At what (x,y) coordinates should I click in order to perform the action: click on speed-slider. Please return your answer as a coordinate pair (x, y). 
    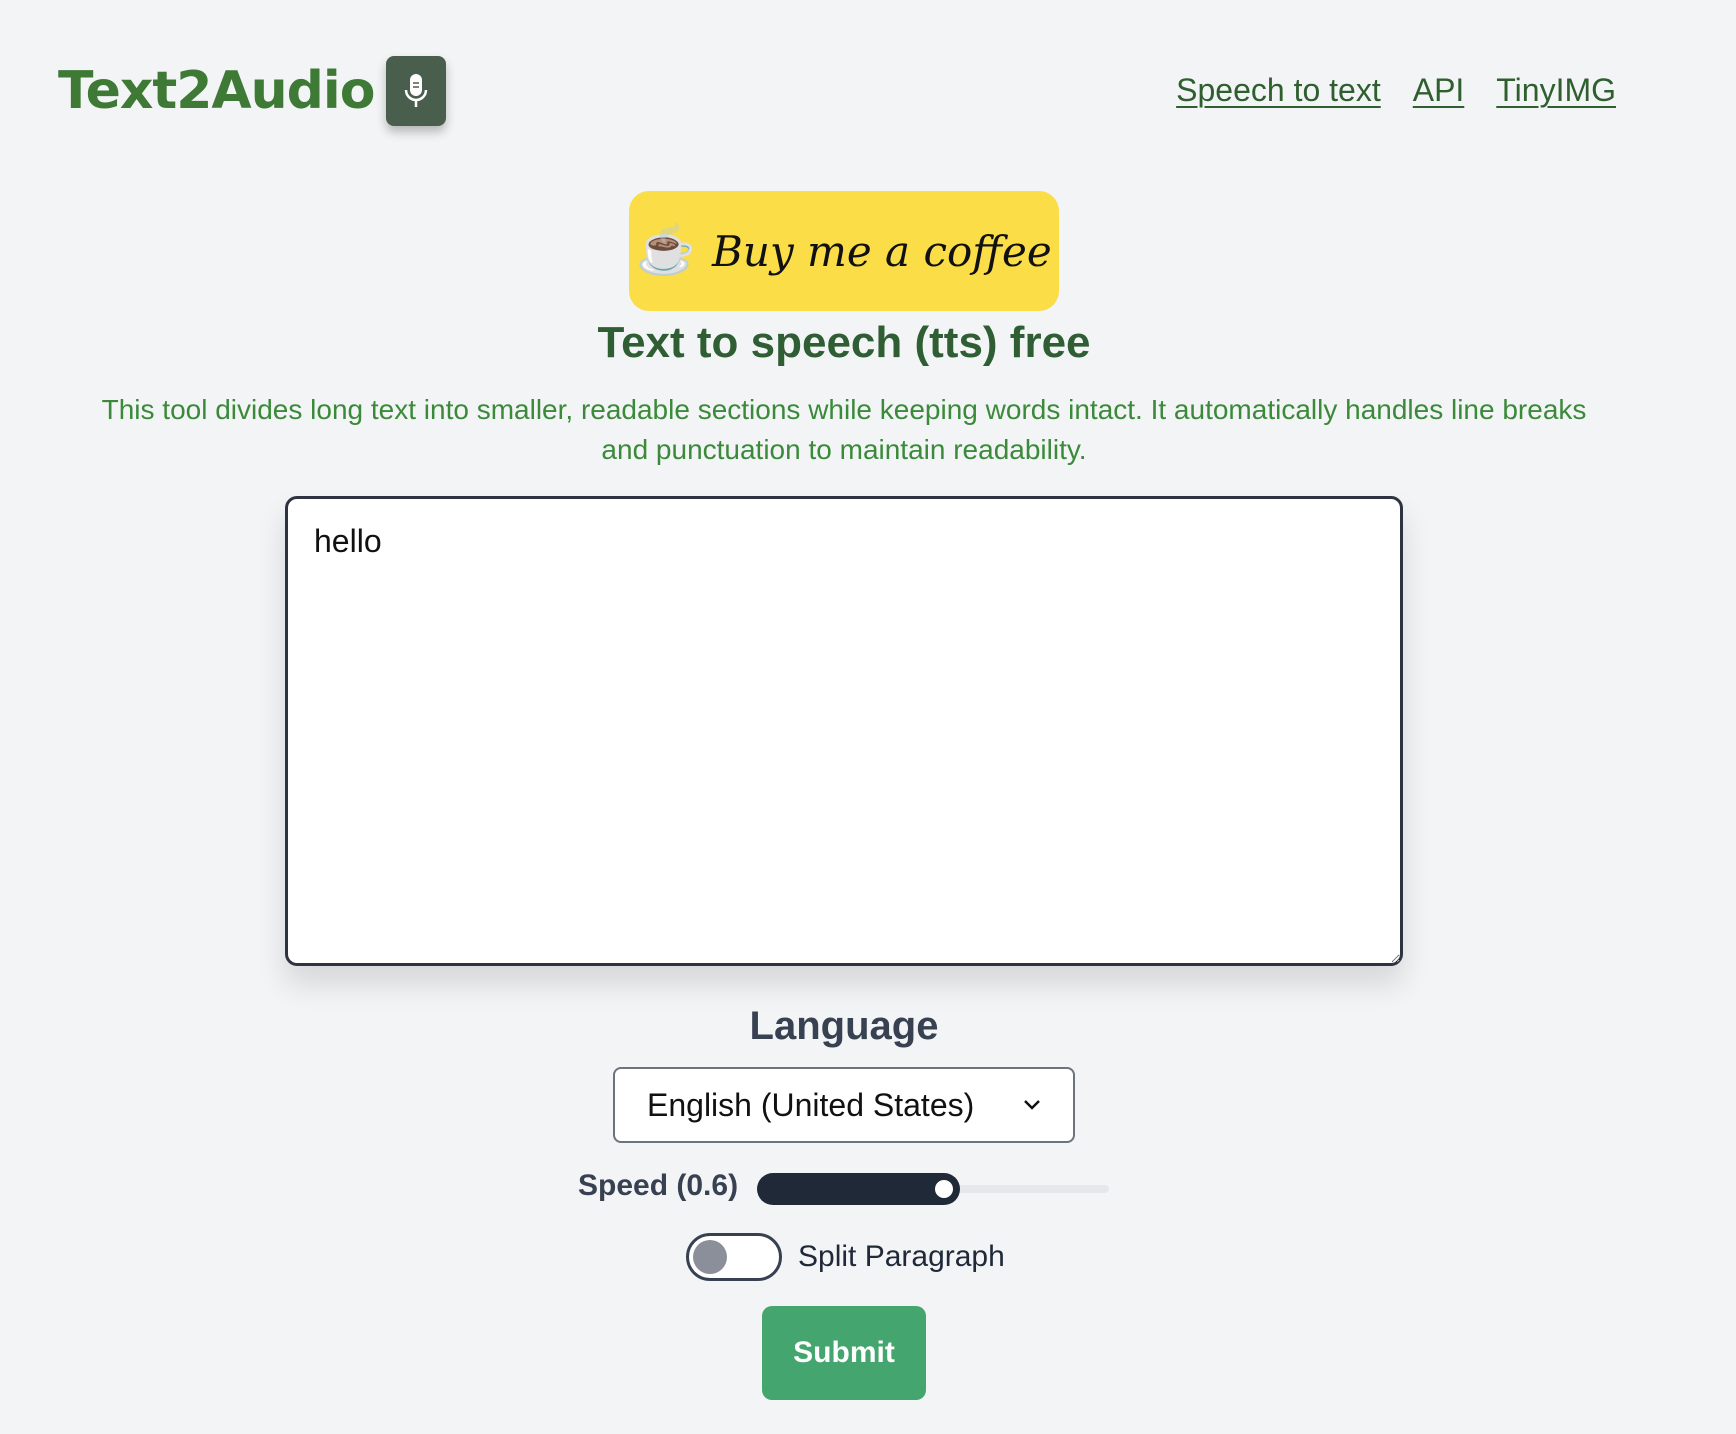
    Looking at the image, I should click on (933, 1189).